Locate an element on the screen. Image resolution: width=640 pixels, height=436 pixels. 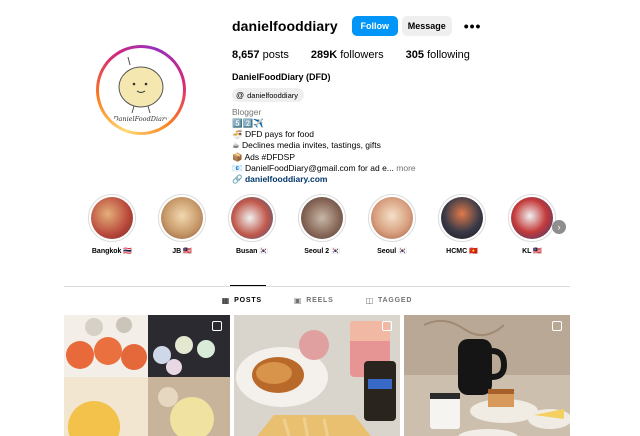
more-options-icon: ••• is located at coordinates (473, 26).